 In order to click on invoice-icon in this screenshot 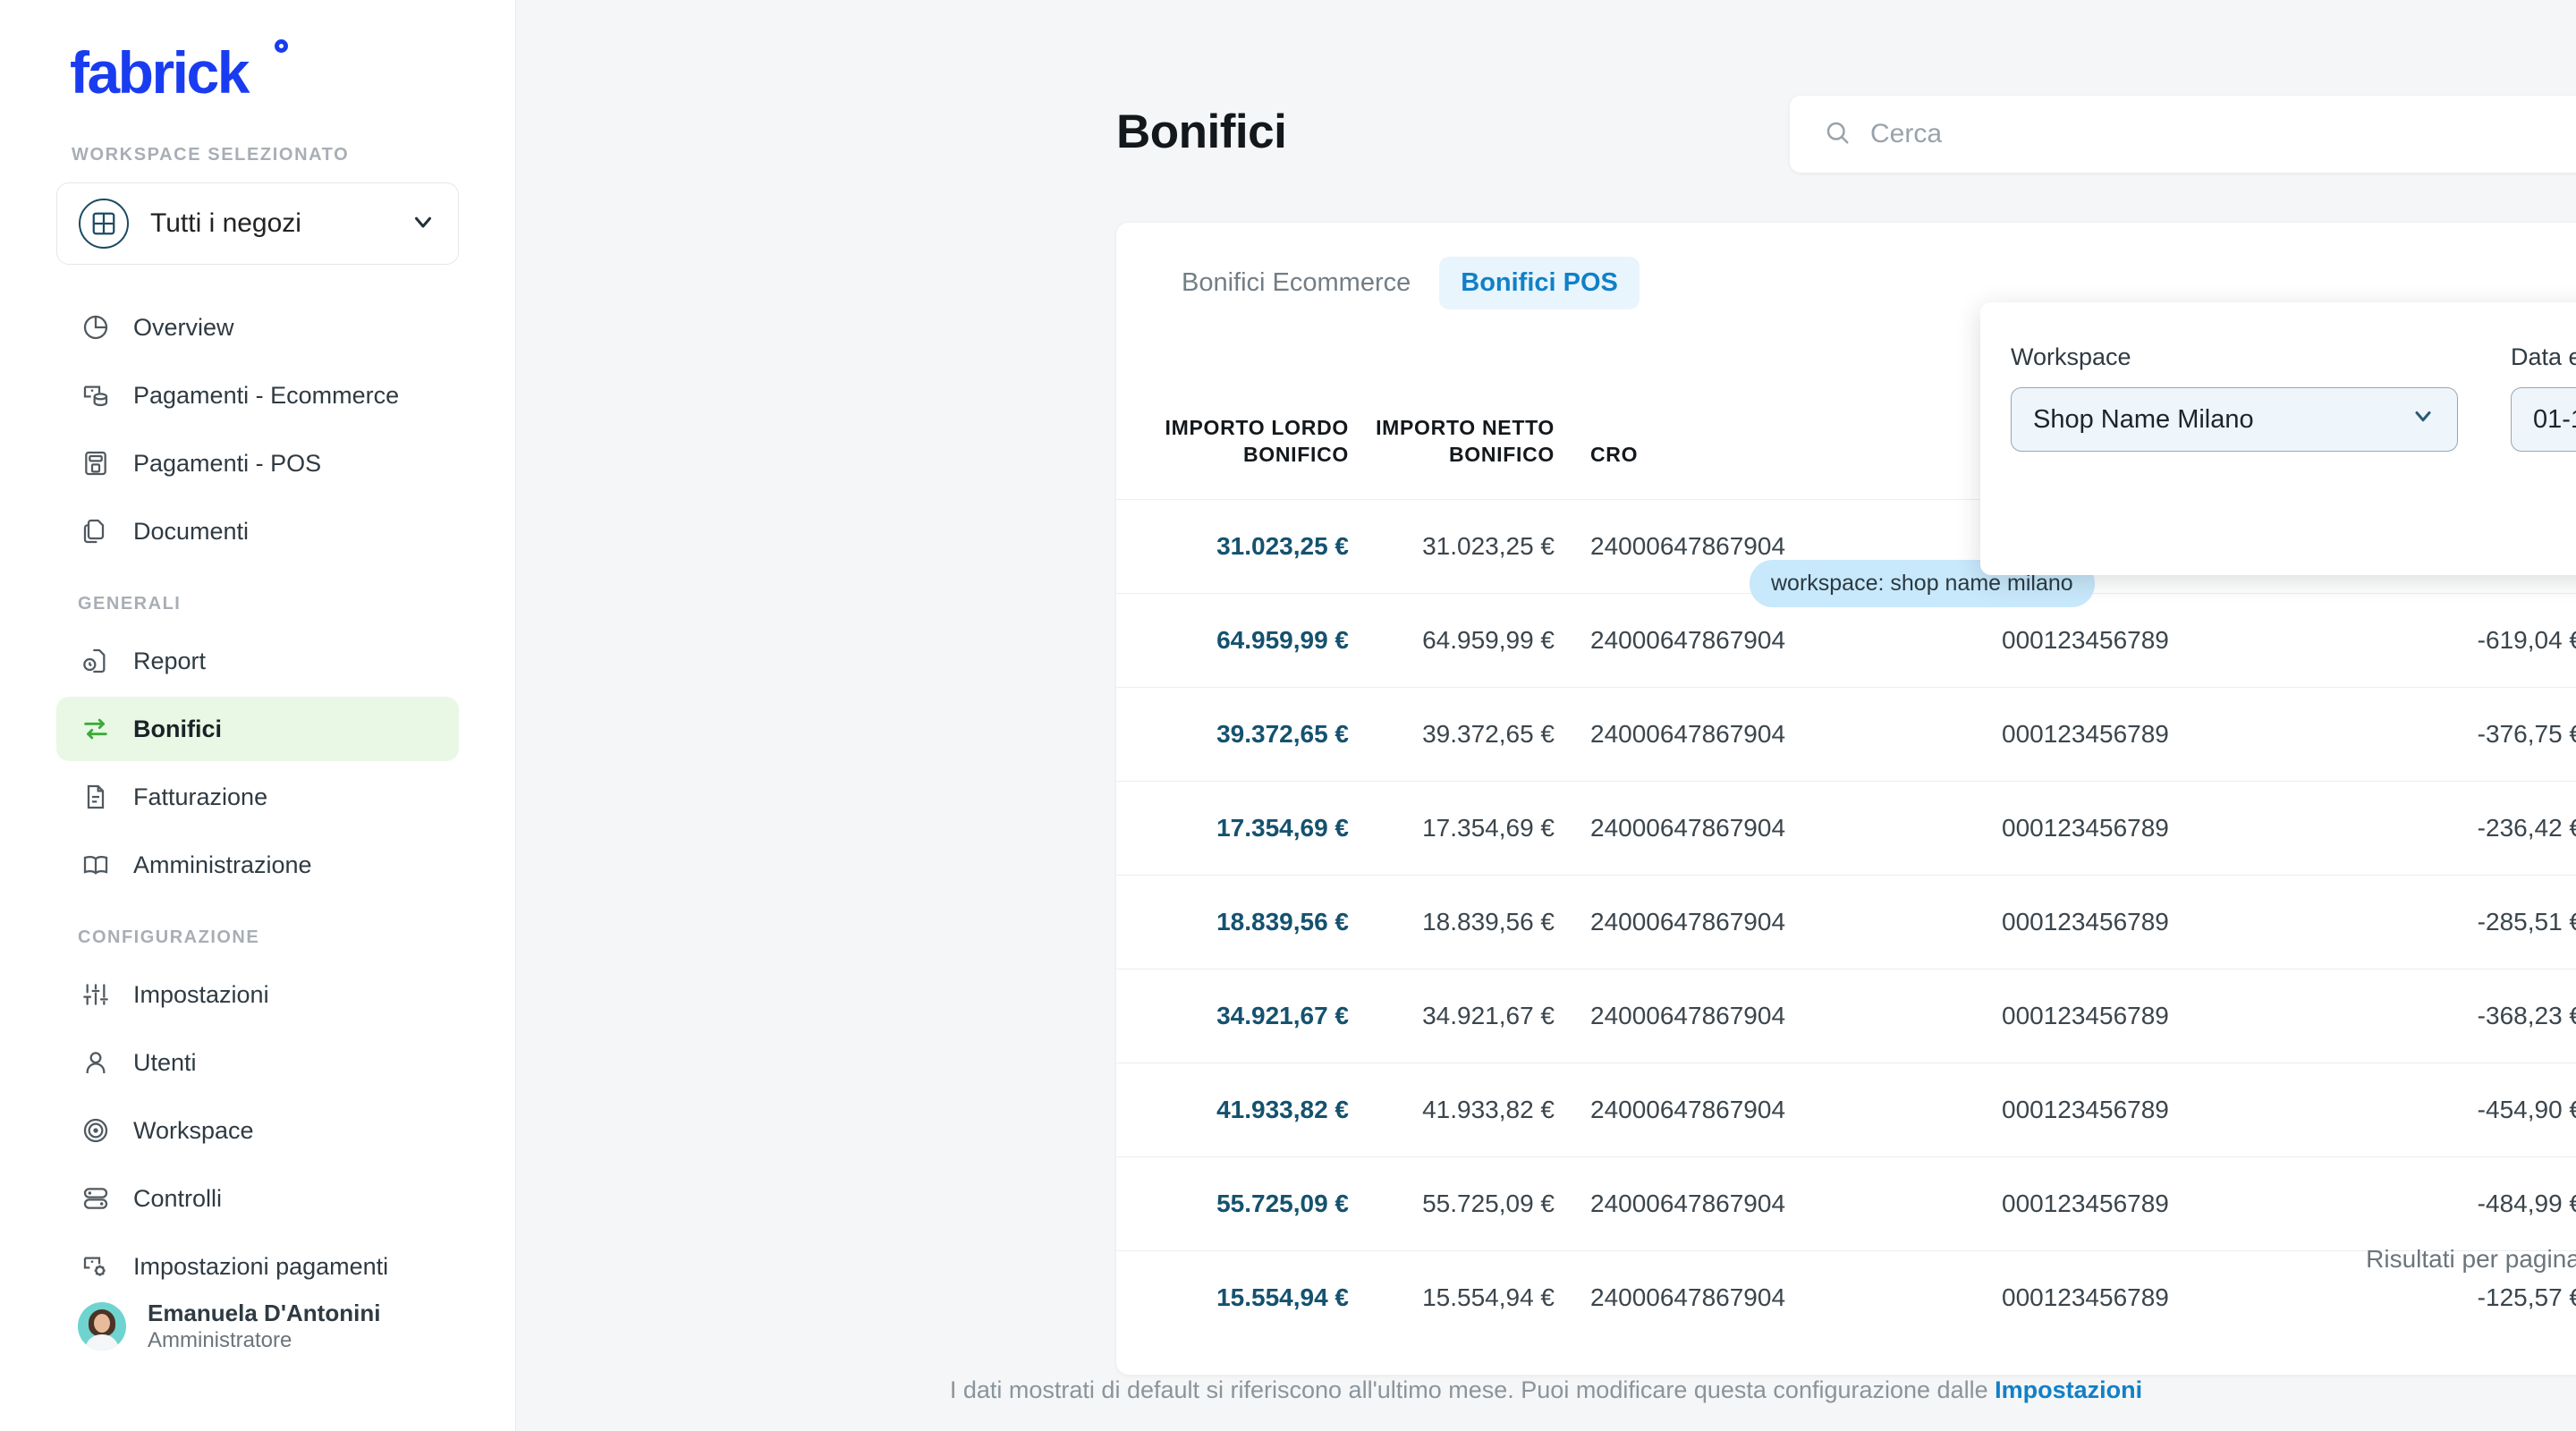, I will do `click(96, 797)`.